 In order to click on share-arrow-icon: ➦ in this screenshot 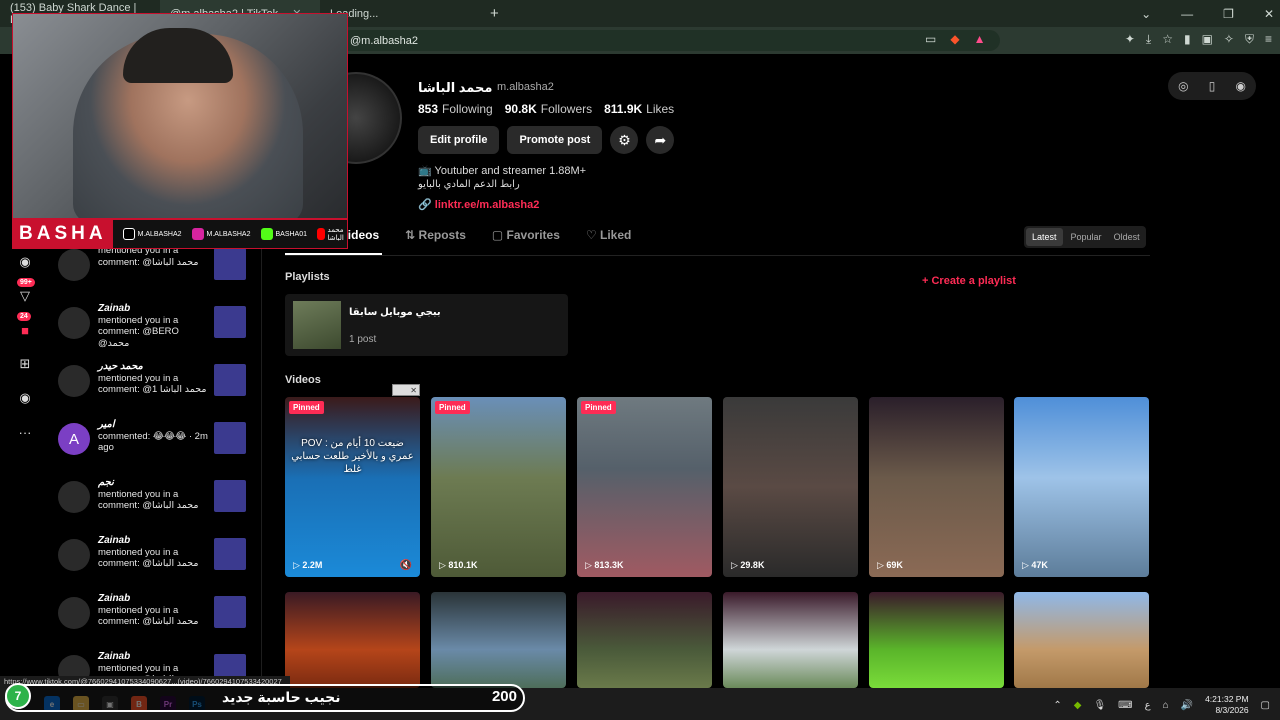, I will do `click(660, 140)`.